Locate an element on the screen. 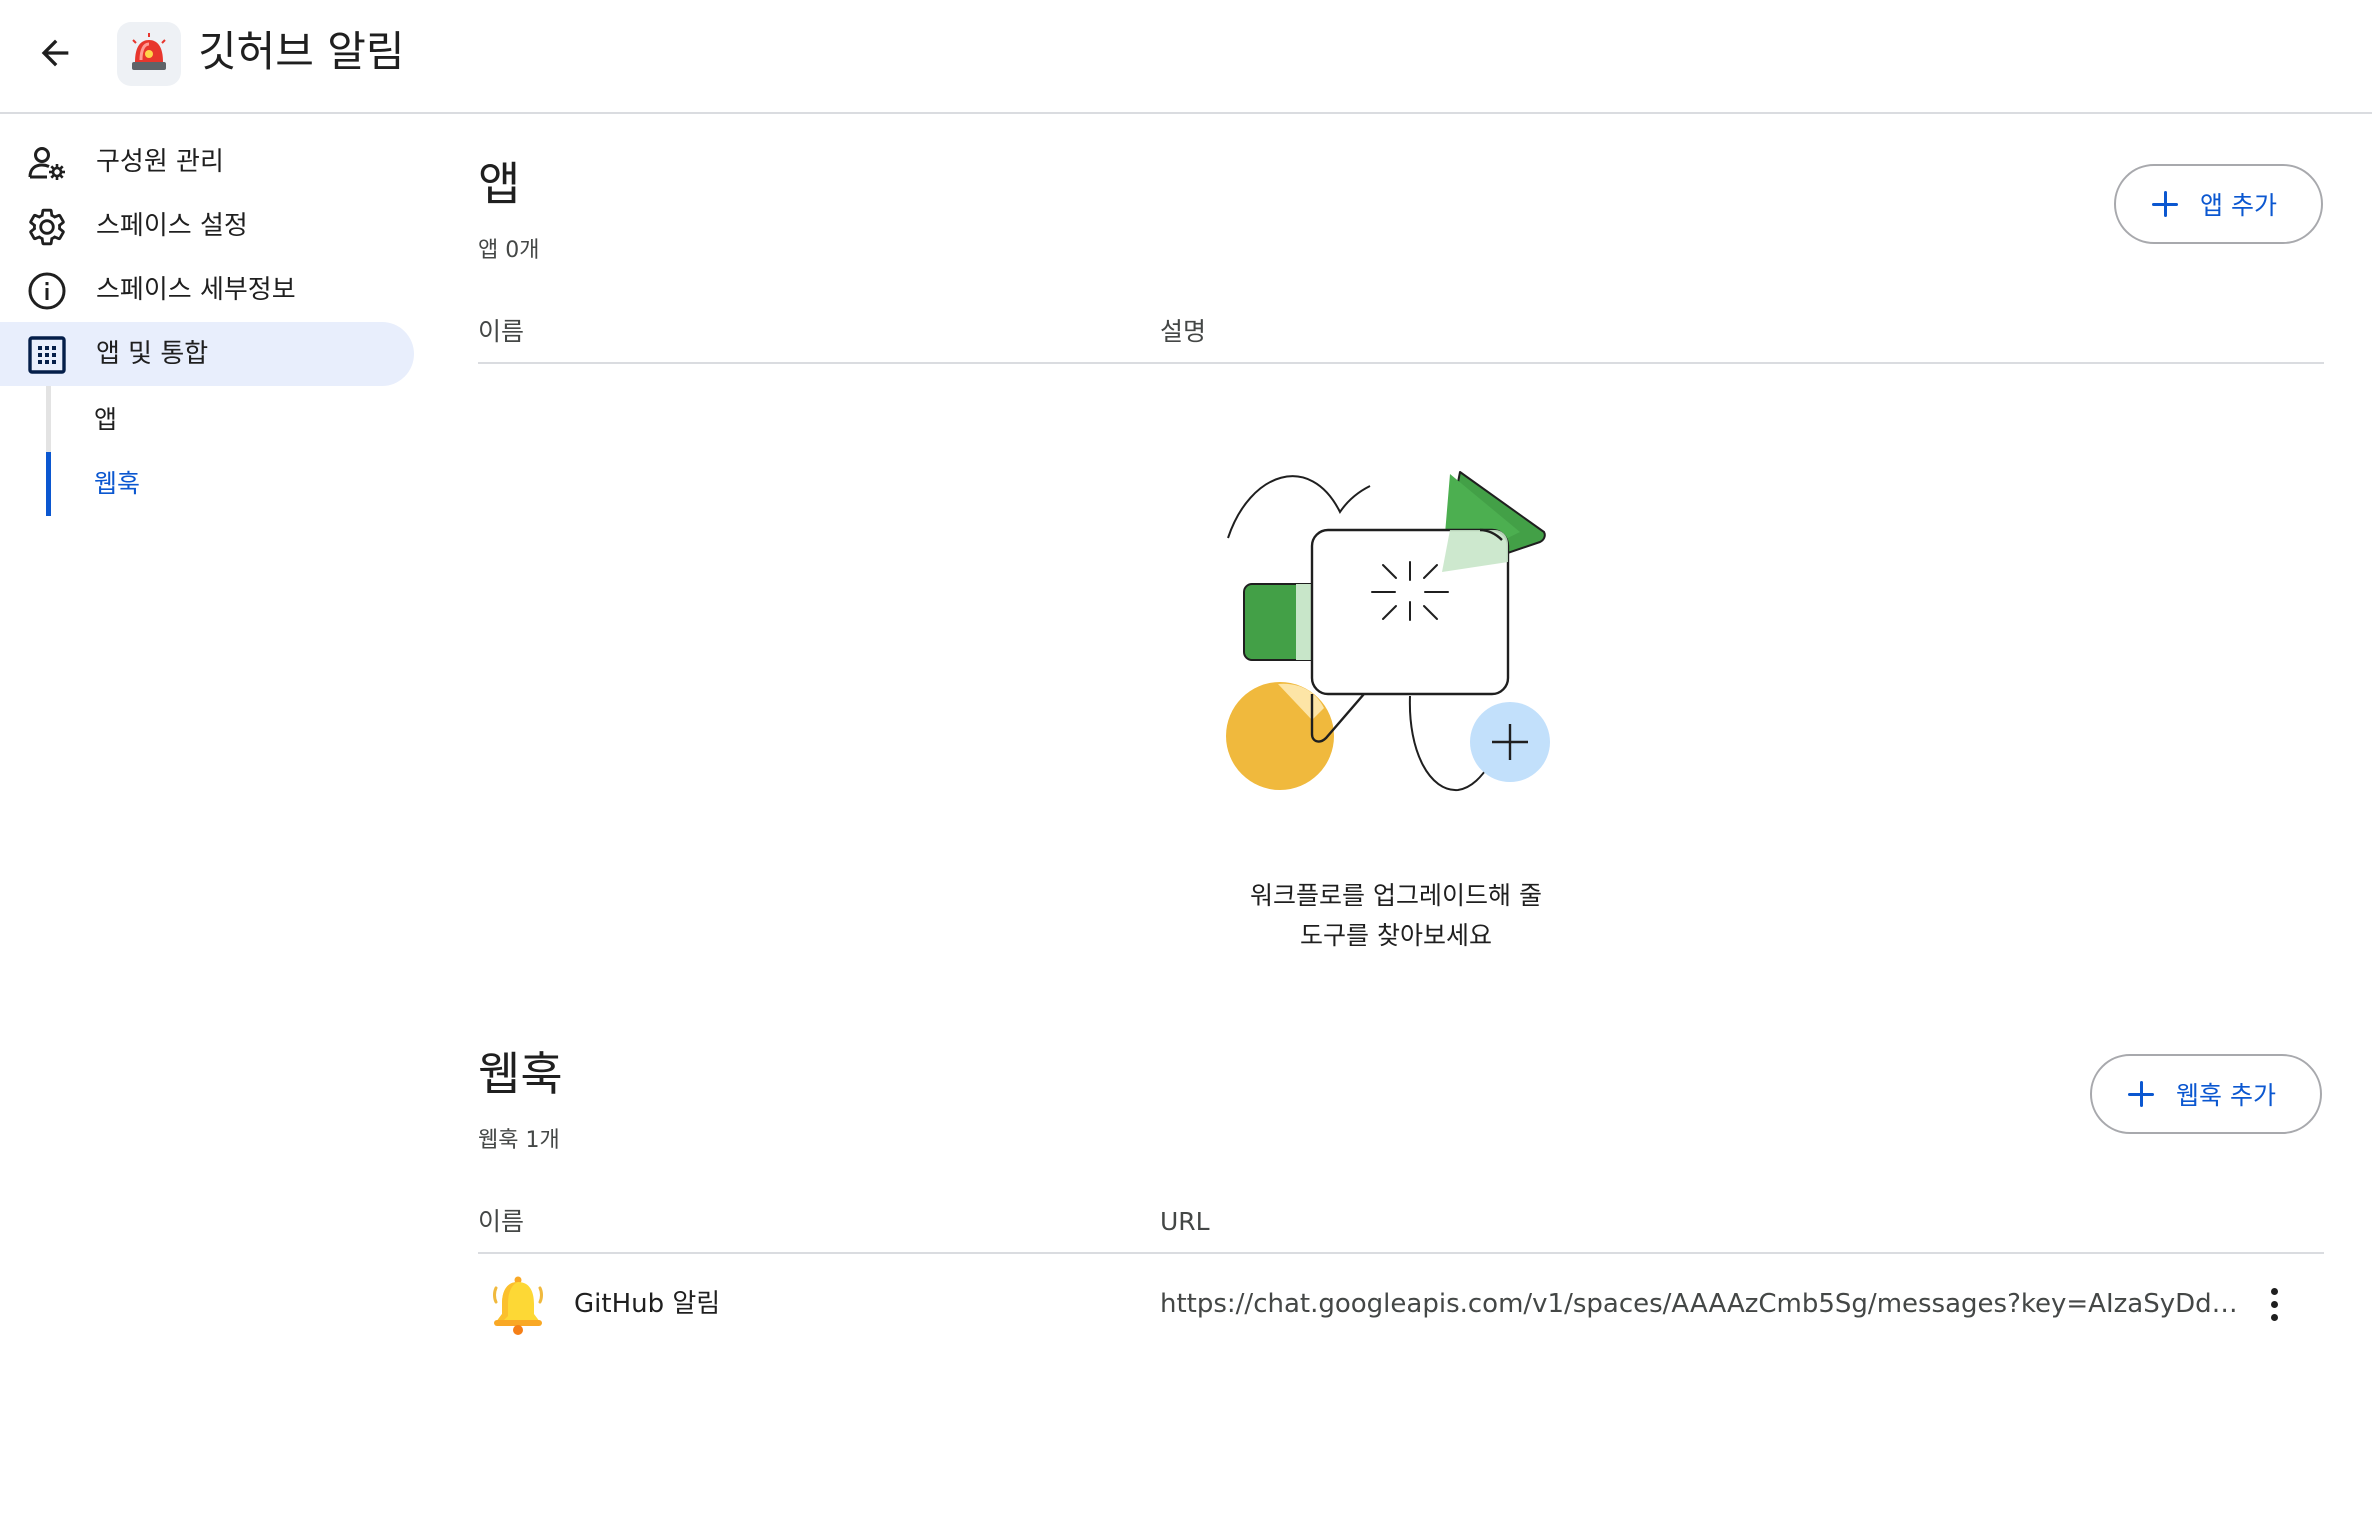 The height and width of the screenshot is (1538, 2372). webhooks-table-divider is located at coordinates (1401, 1253).